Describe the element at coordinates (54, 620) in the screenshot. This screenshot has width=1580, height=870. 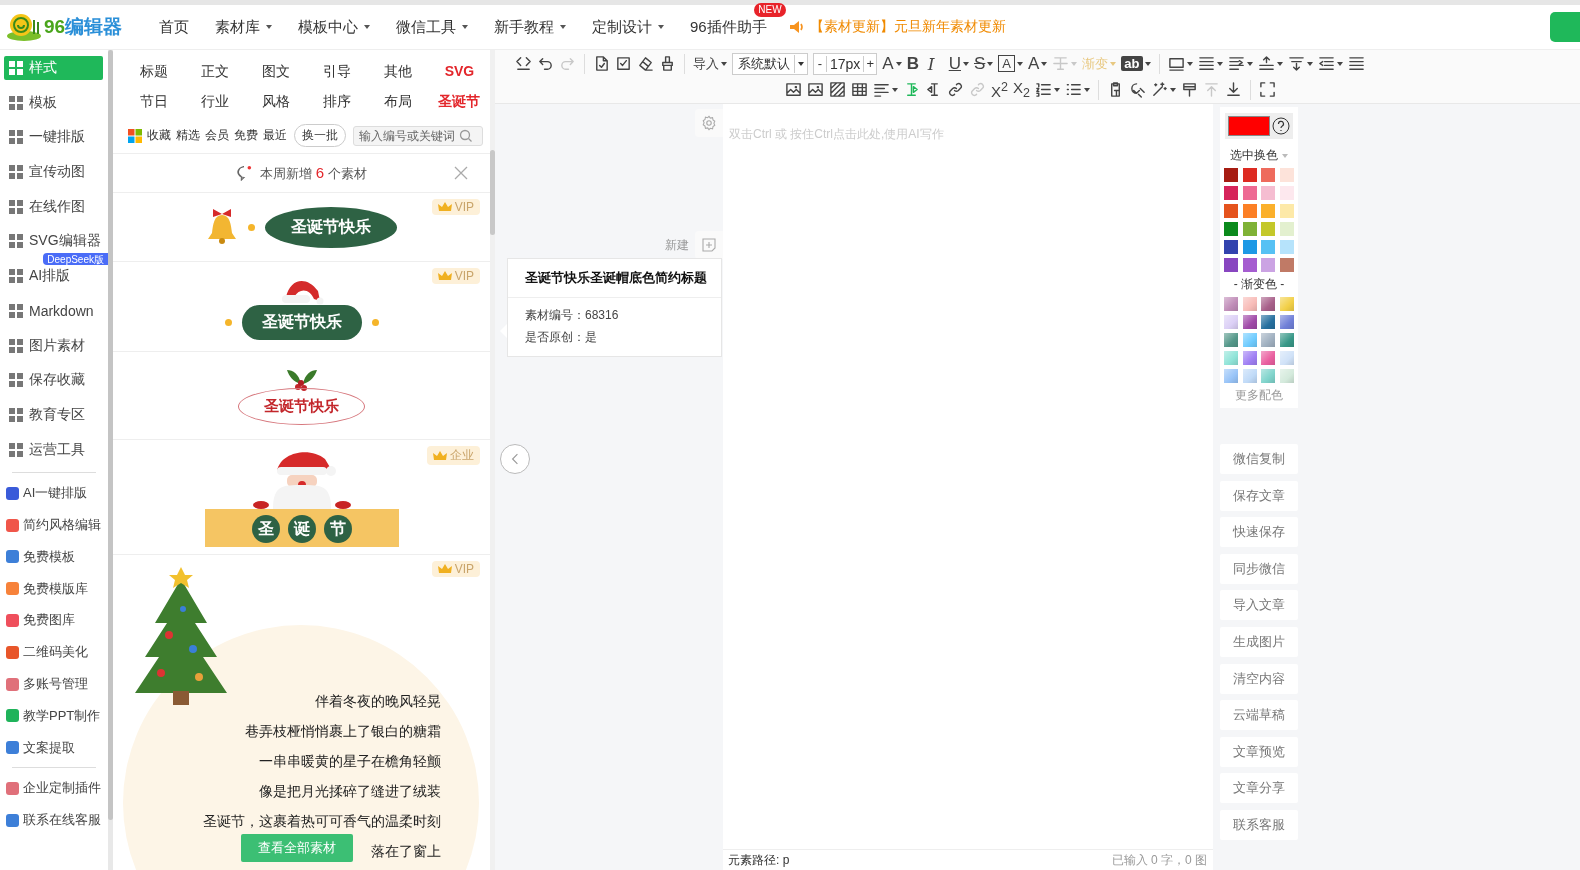
I see `sidebar-link: 免费图库` at that location.